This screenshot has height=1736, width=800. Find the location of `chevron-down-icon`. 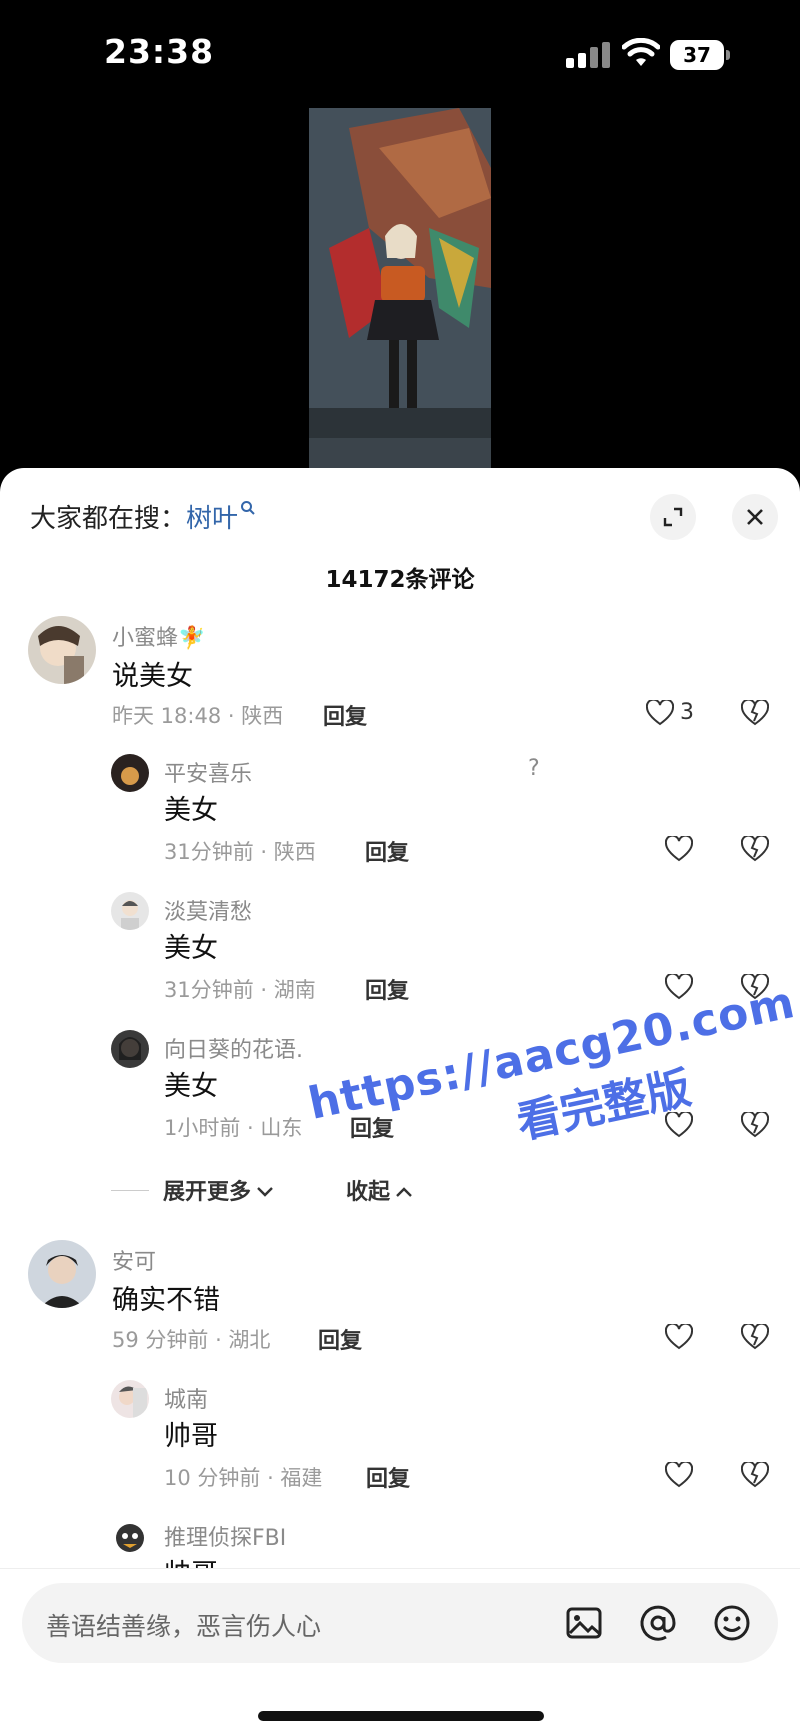

chevron-down-icon is located at coordinates (265, 1192).